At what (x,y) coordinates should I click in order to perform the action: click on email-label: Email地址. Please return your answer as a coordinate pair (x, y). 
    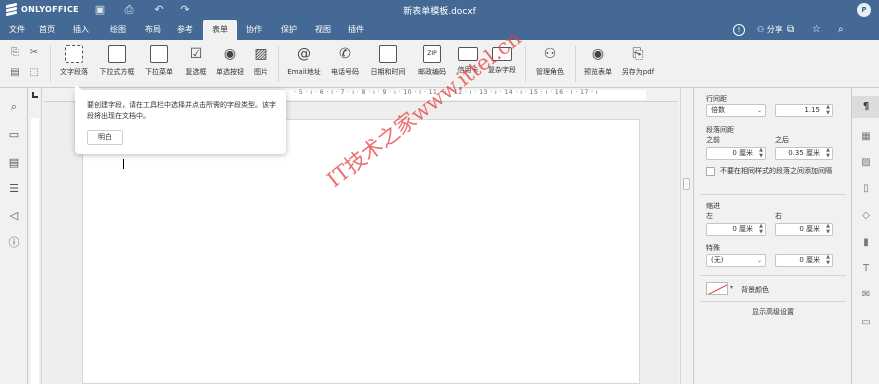
    Looking at the image, I should click on (304, 72).